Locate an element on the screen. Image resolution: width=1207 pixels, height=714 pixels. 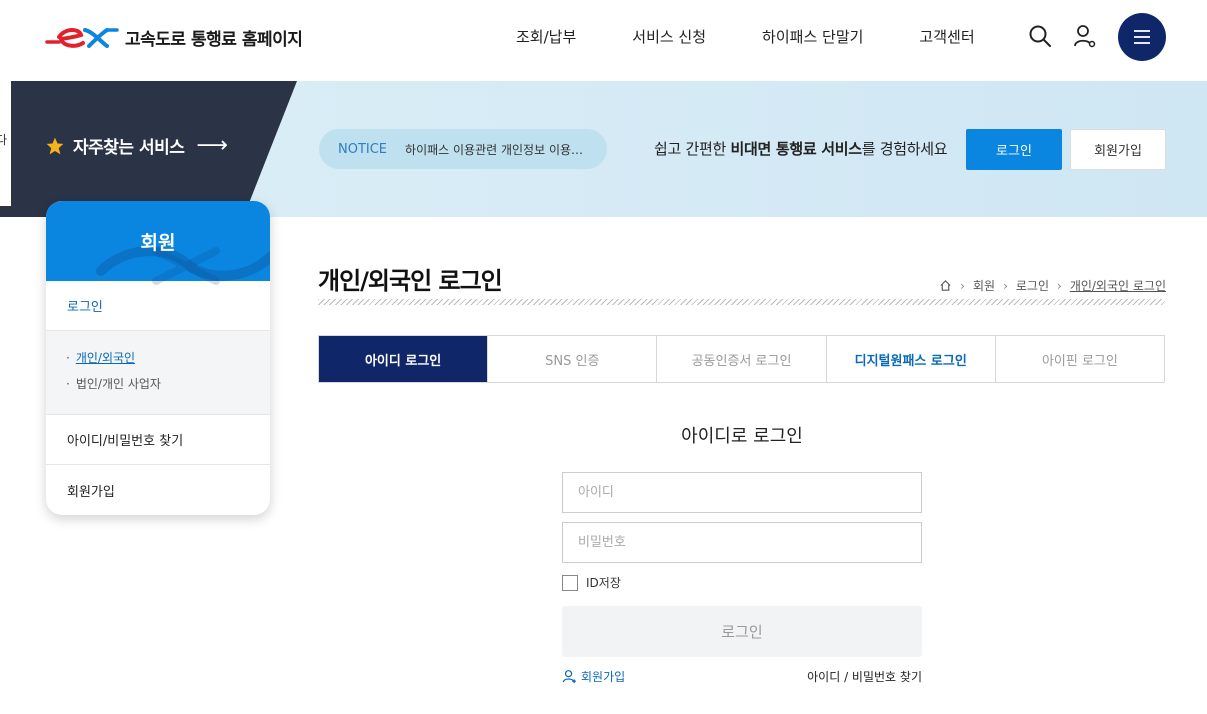
favorite-services-link: 자주찾는 서비스 ⟶ is located at coordinates (136, 145).